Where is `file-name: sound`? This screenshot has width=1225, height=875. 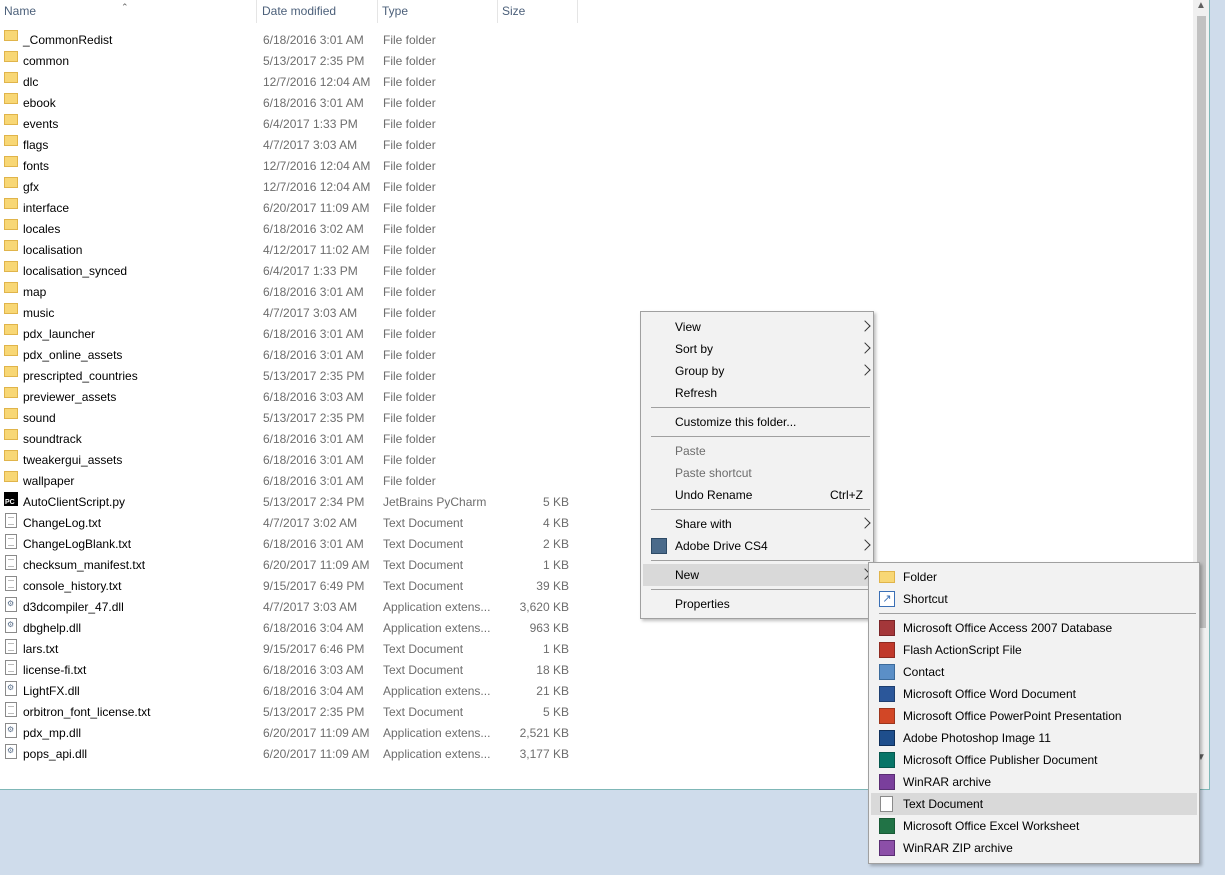 file-name: sound is located at coordinates (39, 418).